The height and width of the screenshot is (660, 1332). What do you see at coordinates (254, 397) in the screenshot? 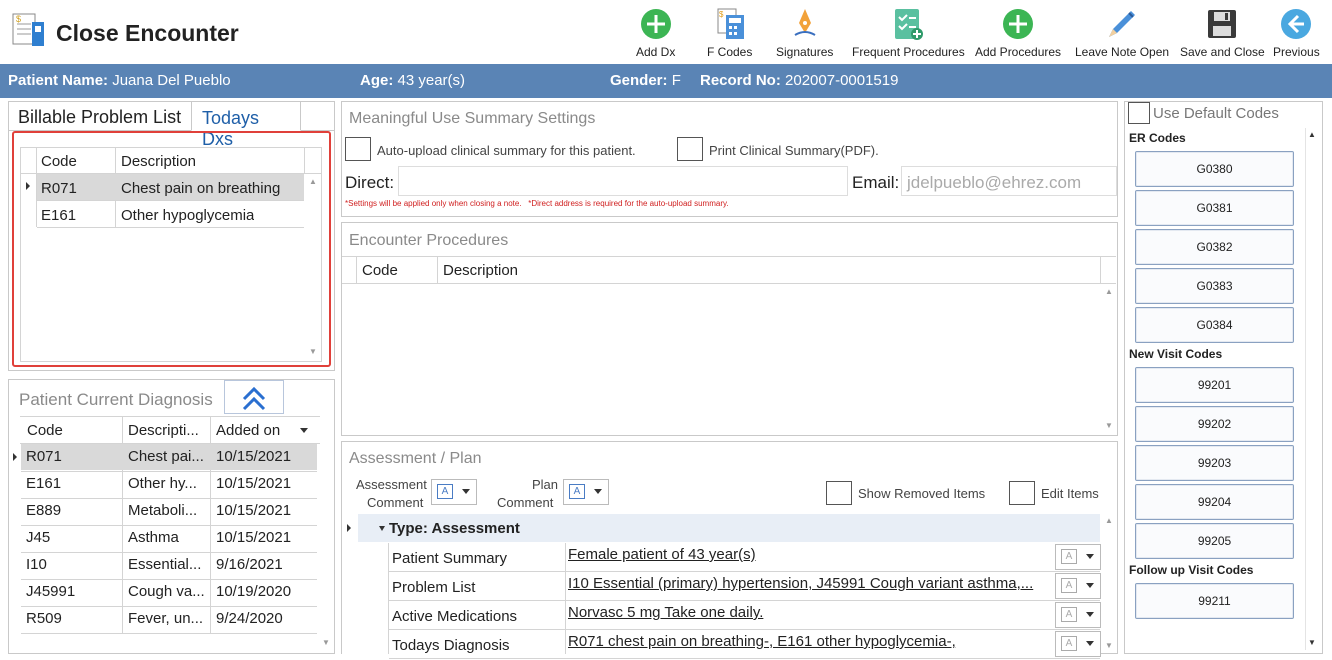
I see `collapse-button` at bounding box center [254, 397].